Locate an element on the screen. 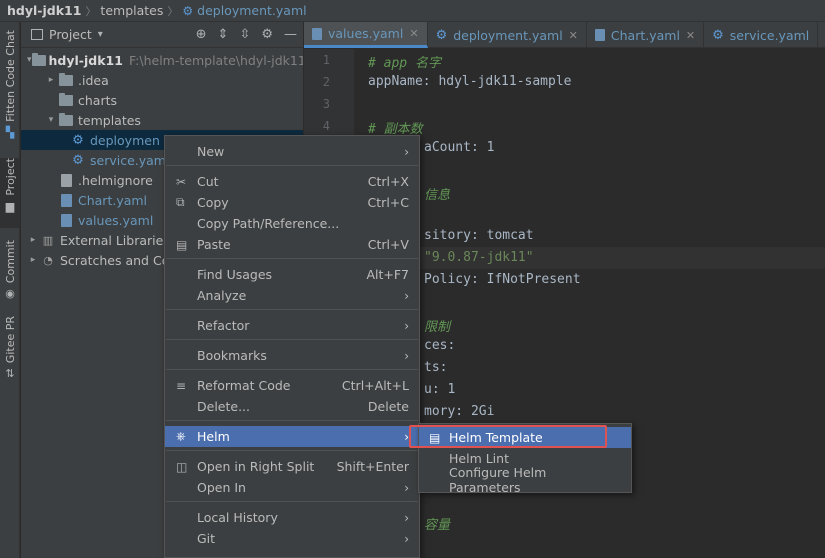 This screenshot has width=825, height=558. code-line: # app 名字 is located at coordinates (404, 63).